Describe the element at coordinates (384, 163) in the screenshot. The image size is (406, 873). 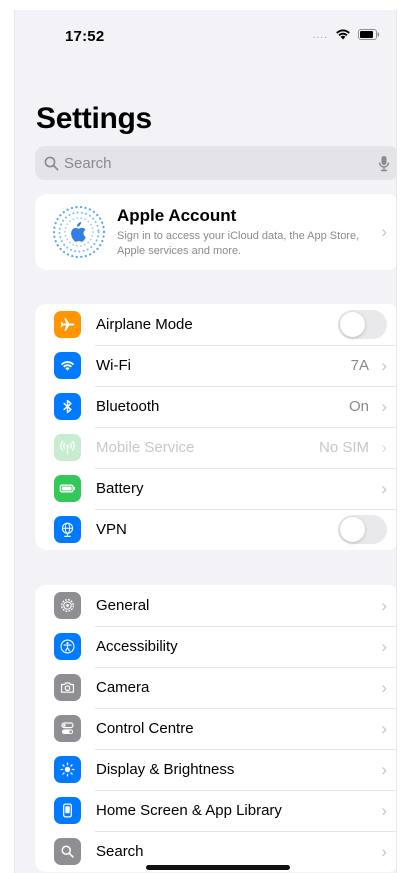
I see `microphone-icon` at that location.